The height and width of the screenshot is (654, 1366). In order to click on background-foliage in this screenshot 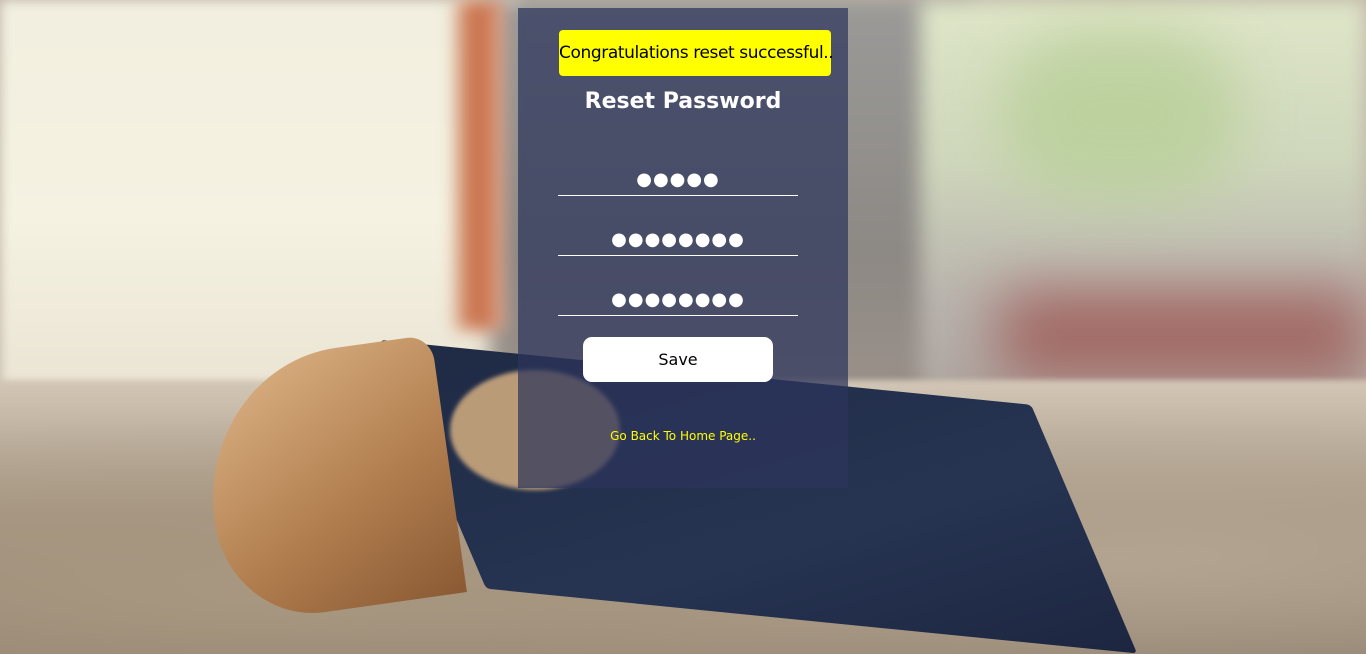, I will do `click(1120, 115)`.